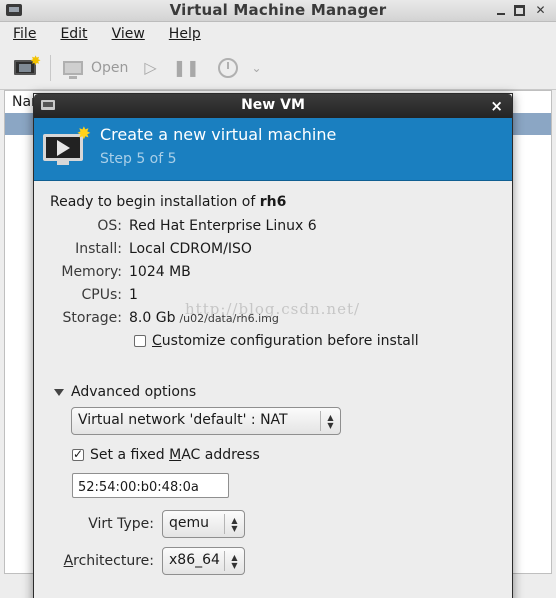 The image size is (556, 598). Describe the element at coordinates (227, 67) in the screenshot. I see `power-icon` at that location.